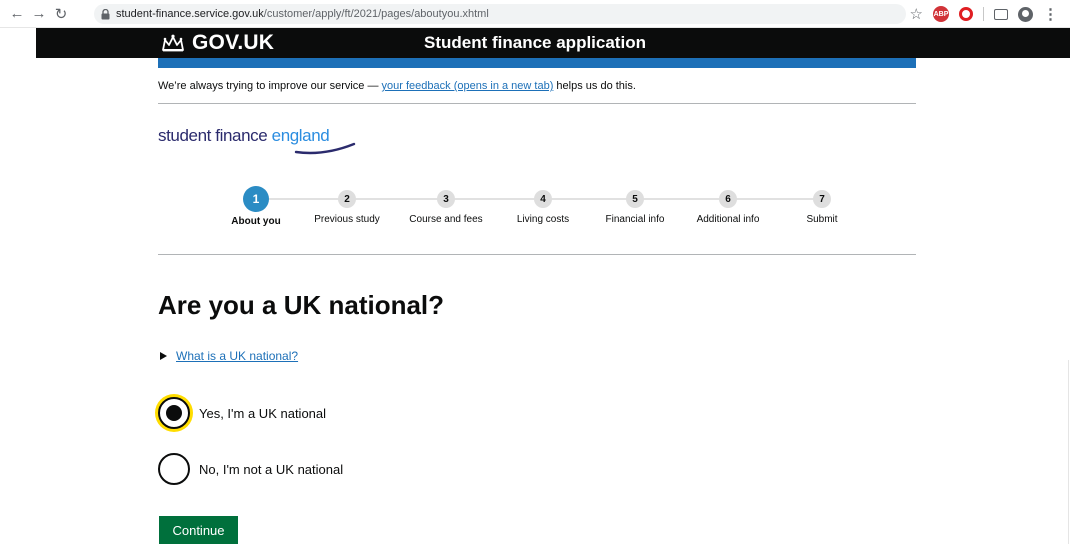 The image size is (1070, 544). I want to click on details-link: What is a UK national?, so click(237, 356).